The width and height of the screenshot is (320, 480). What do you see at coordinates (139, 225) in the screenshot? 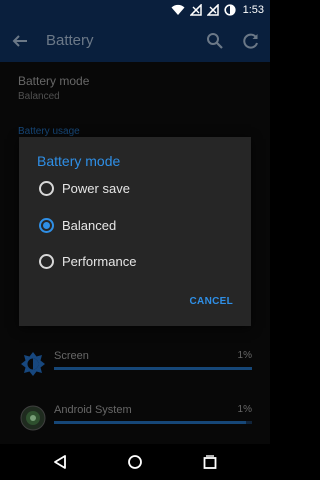
I see `radio-option-balanced: Balanced` at bounding box center [139, 225].